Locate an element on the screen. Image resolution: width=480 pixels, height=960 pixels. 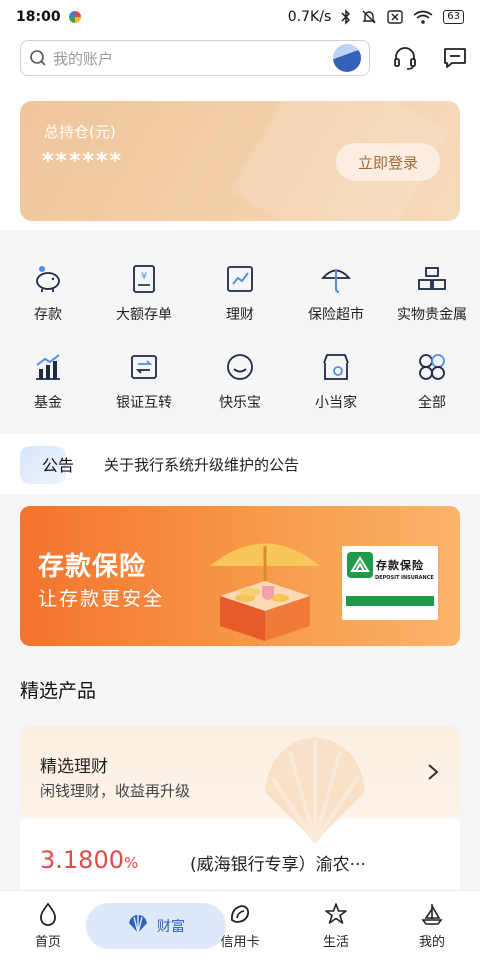
grid-label: 理财 is located at coordinates (240, 315).